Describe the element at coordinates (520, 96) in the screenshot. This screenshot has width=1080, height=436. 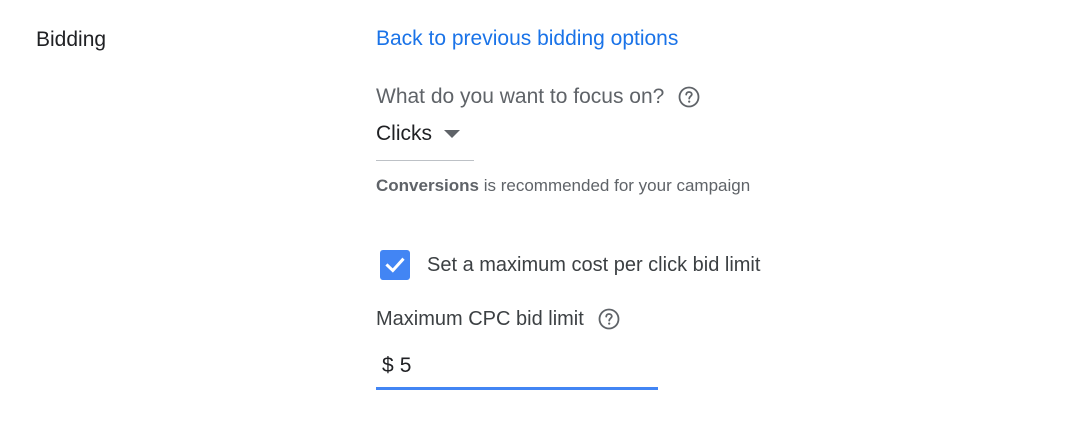
I see `focus-question-label: What do you want to focus on?` at that location.